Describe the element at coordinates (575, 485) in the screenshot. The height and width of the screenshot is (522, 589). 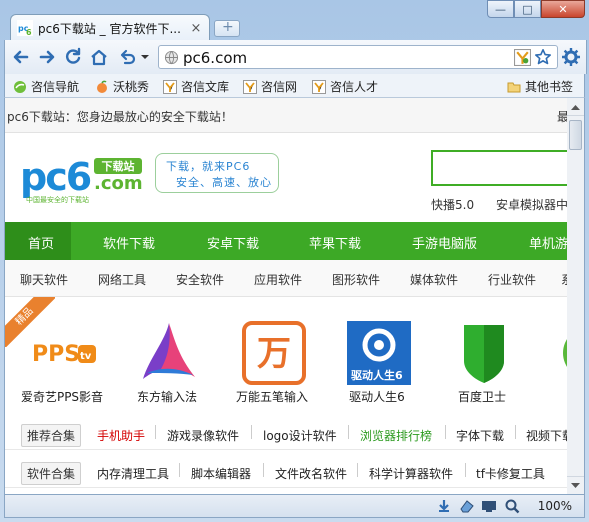
I see `scroll-down-icon` at that location.